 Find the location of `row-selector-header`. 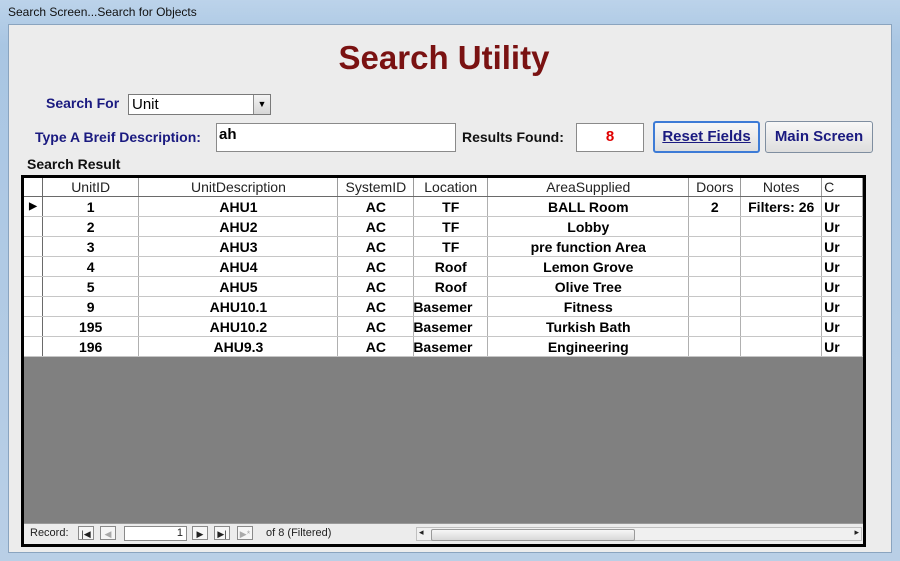

row-selector-header is located at coordinates (33, 187).